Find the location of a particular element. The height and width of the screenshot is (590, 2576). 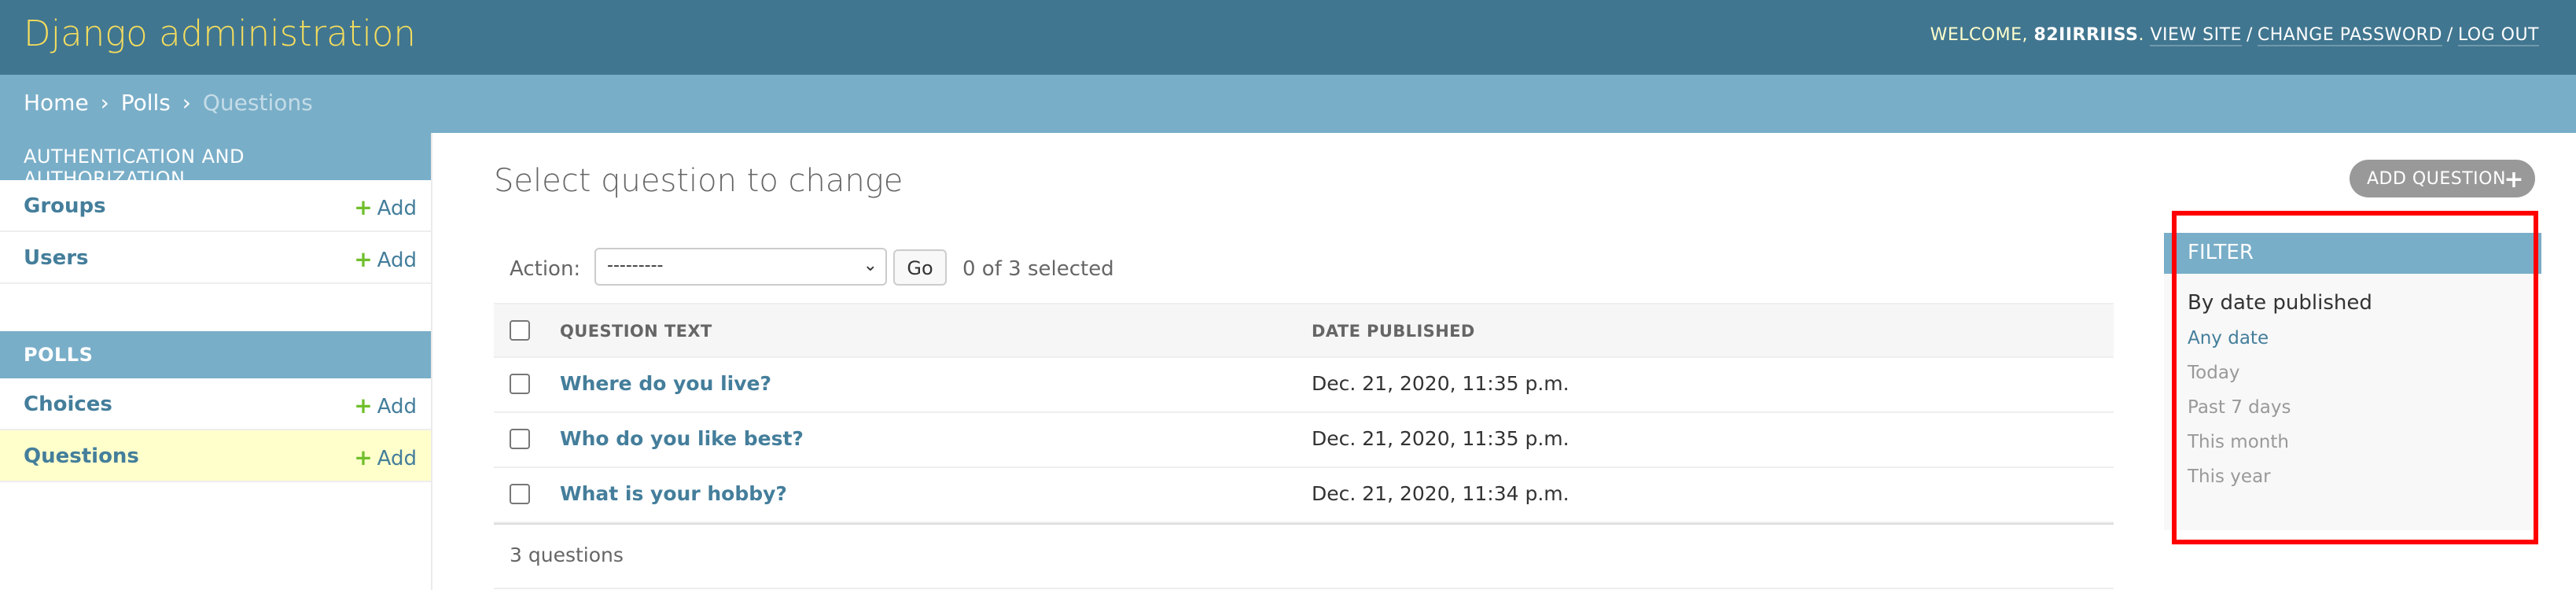

breadcrumb-home: Home is located at coordinates (56, 103).